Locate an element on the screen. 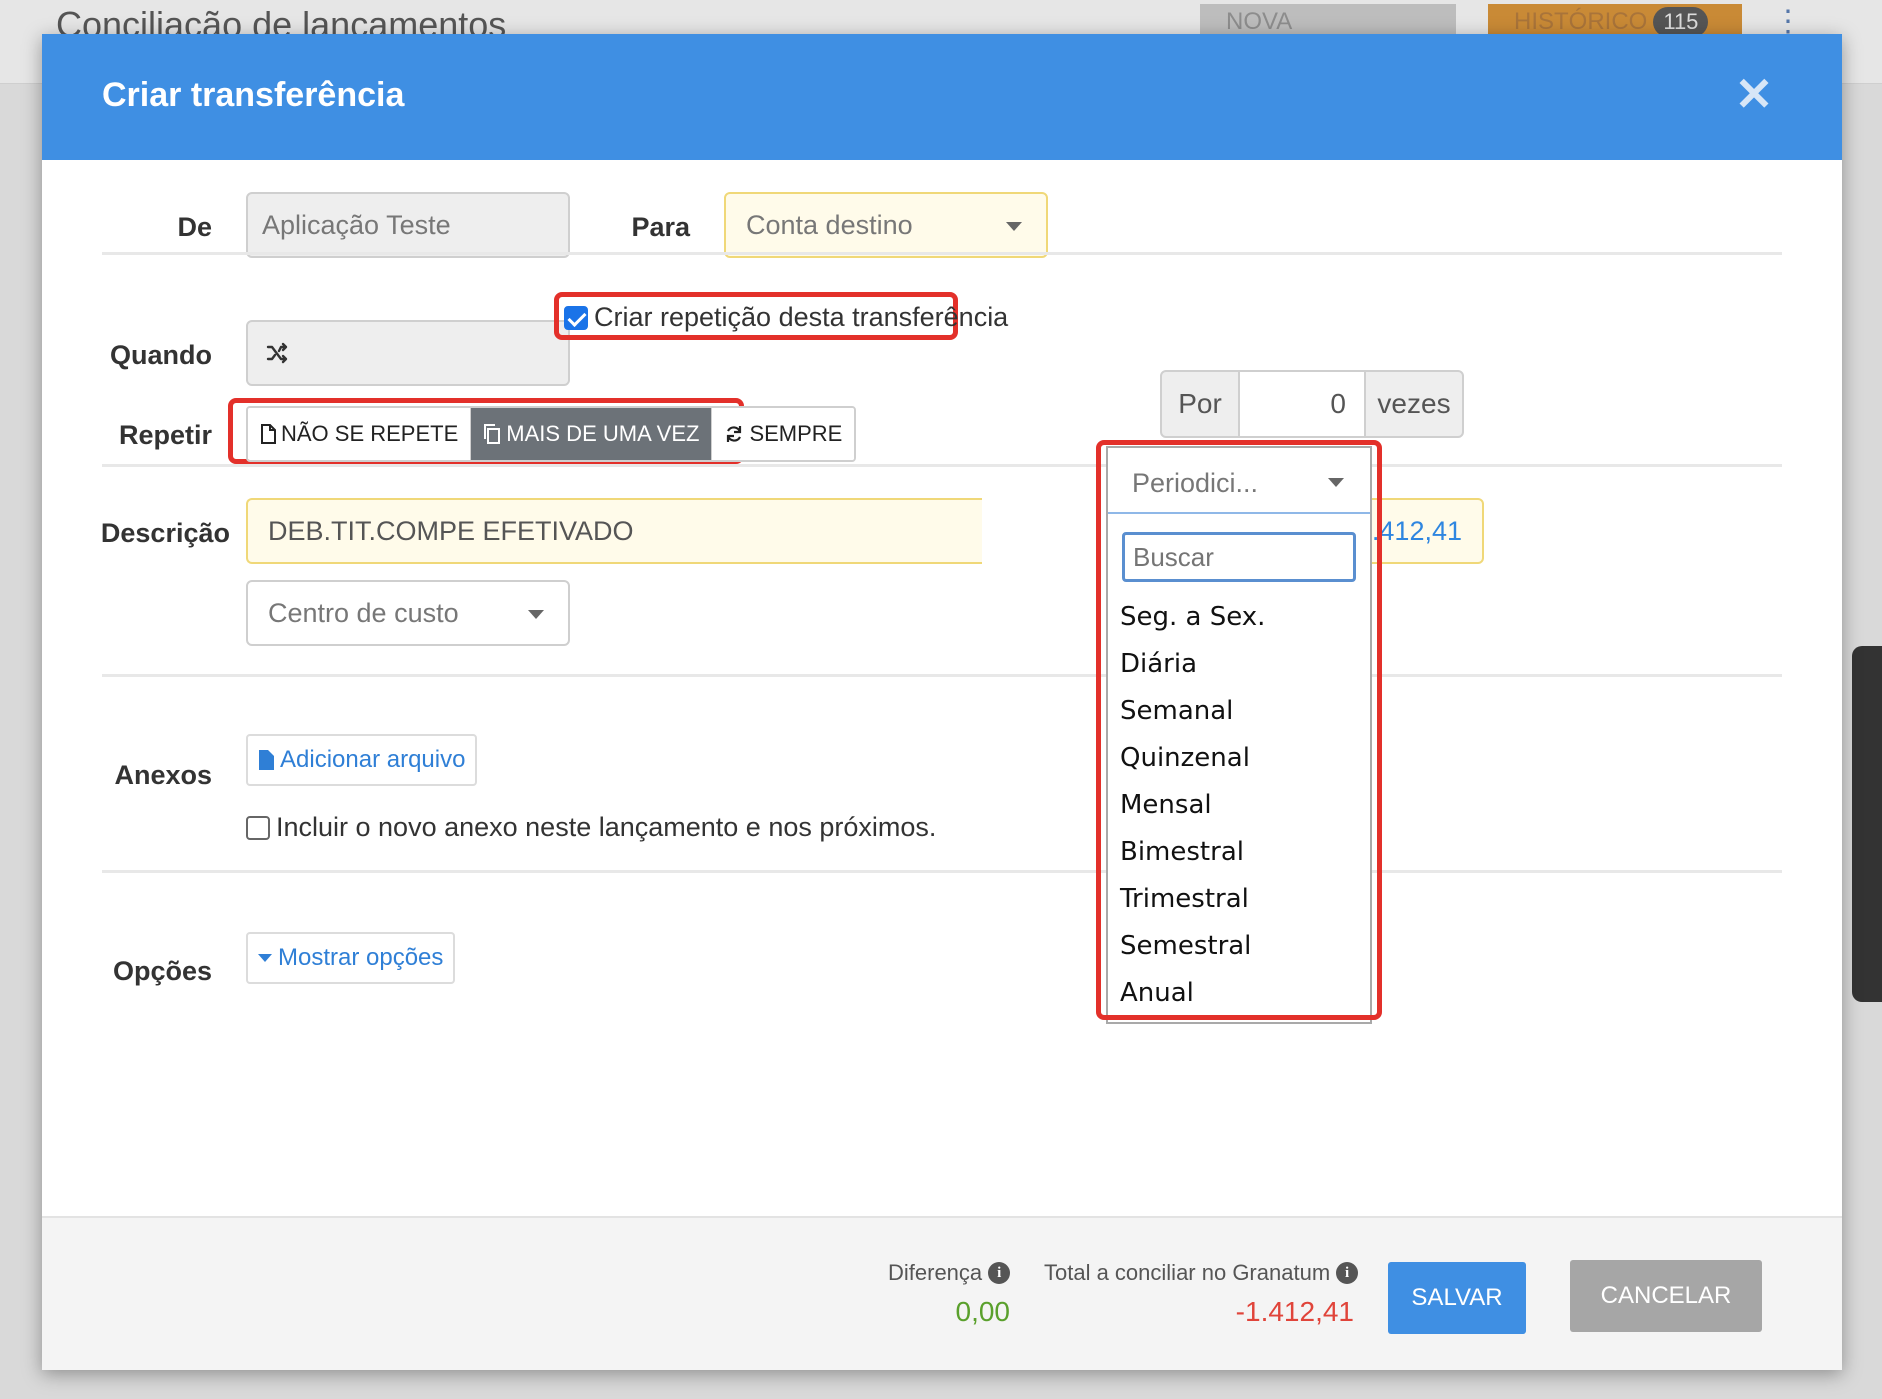 This screenshot has width=1882, height=1399. total-to-reconcile-label-text: Total a conciliar no Granatum is located at coordinates (1187, 1272).